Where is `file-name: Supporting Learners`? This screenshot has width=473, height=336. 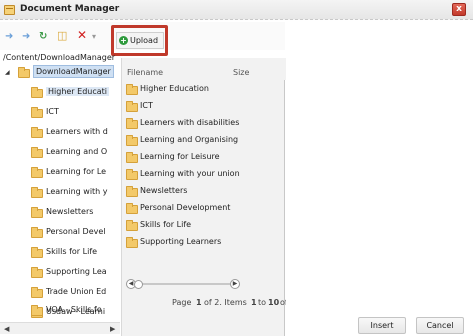 file-name: Supporting Learners is located at coordinates (181, 241).